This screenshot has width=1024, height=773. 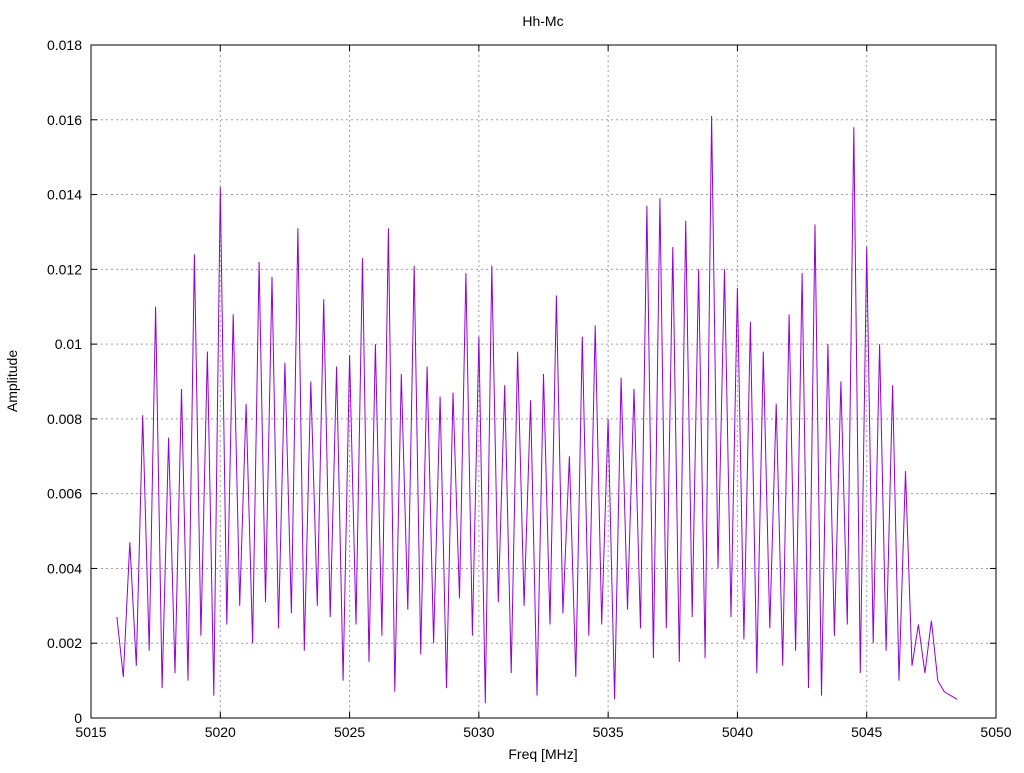 I want to click on chart-title: Hh-Mc, so click(x=542, y=21).